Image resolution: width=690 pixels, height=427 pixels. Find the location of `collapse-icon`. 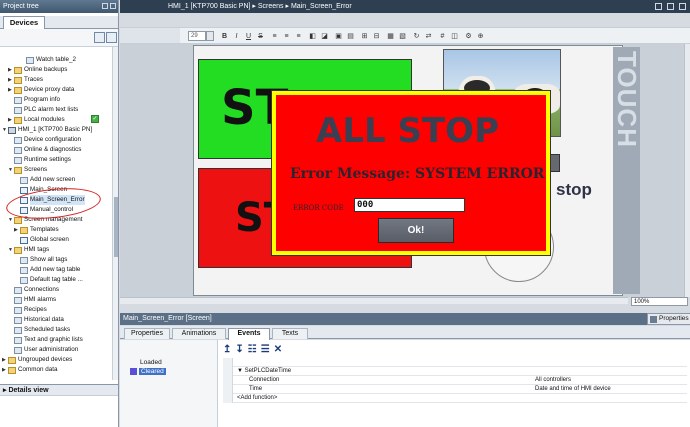

collapse-icon is located at coordinates (105, 6).